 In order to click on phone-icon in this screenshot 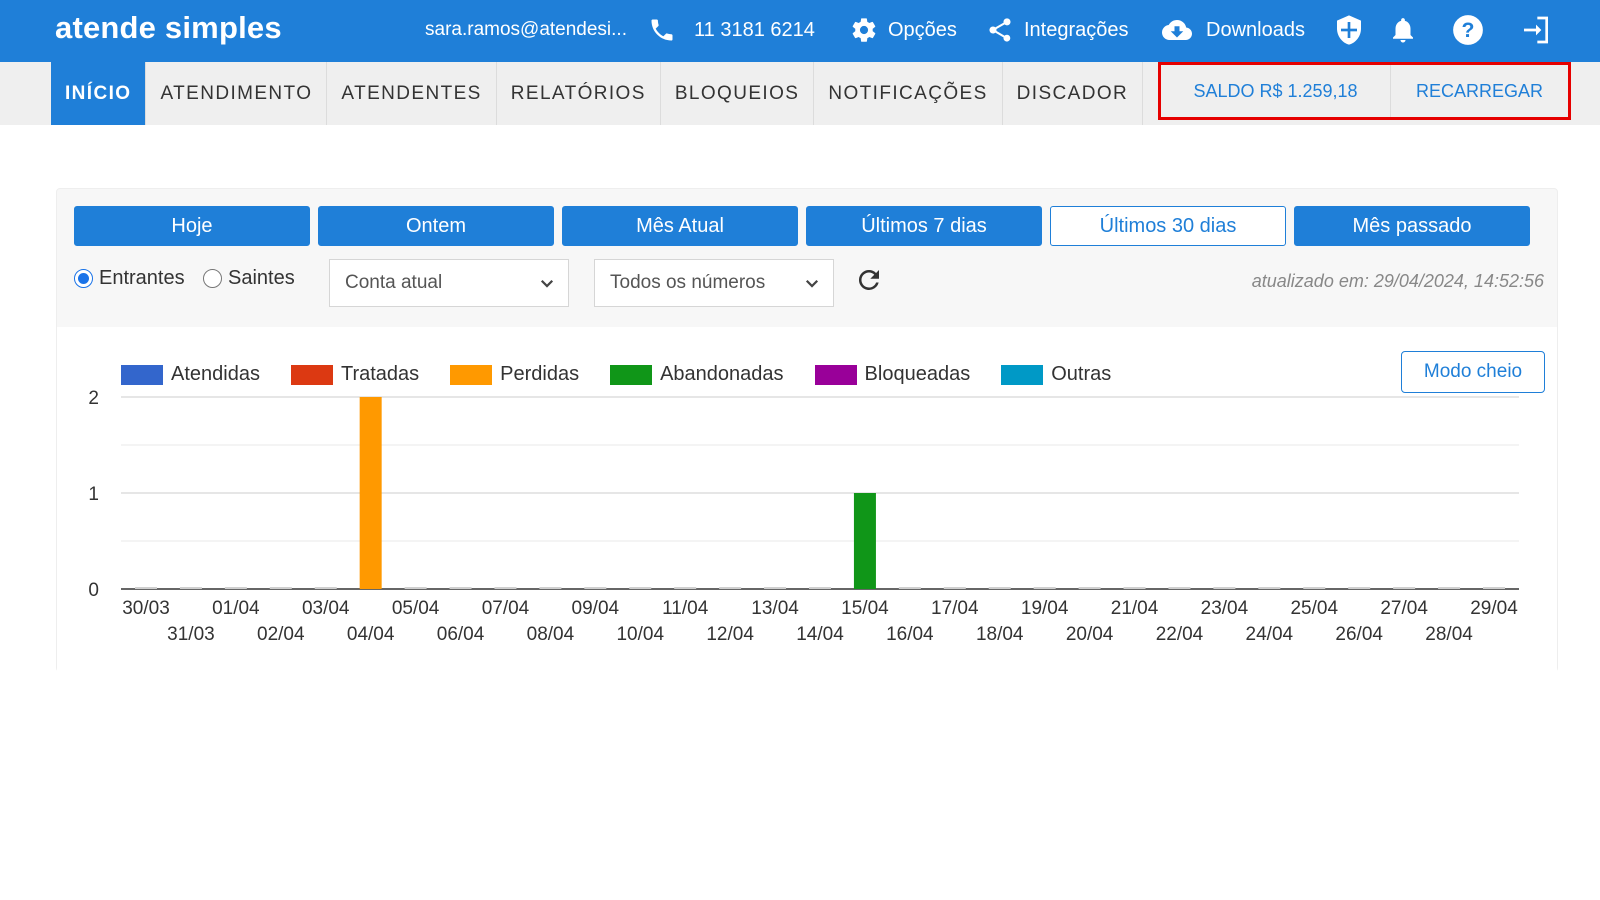, I will do `click(662, 30)`.